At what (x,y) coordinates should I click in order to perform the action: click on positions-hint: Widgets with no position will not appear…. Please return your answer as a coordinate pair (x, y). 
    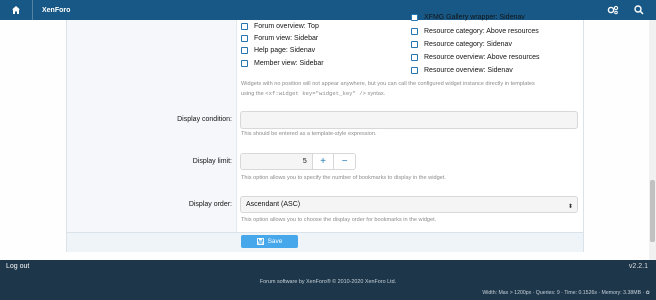
    Looking at the image, I should click on (411, 89).